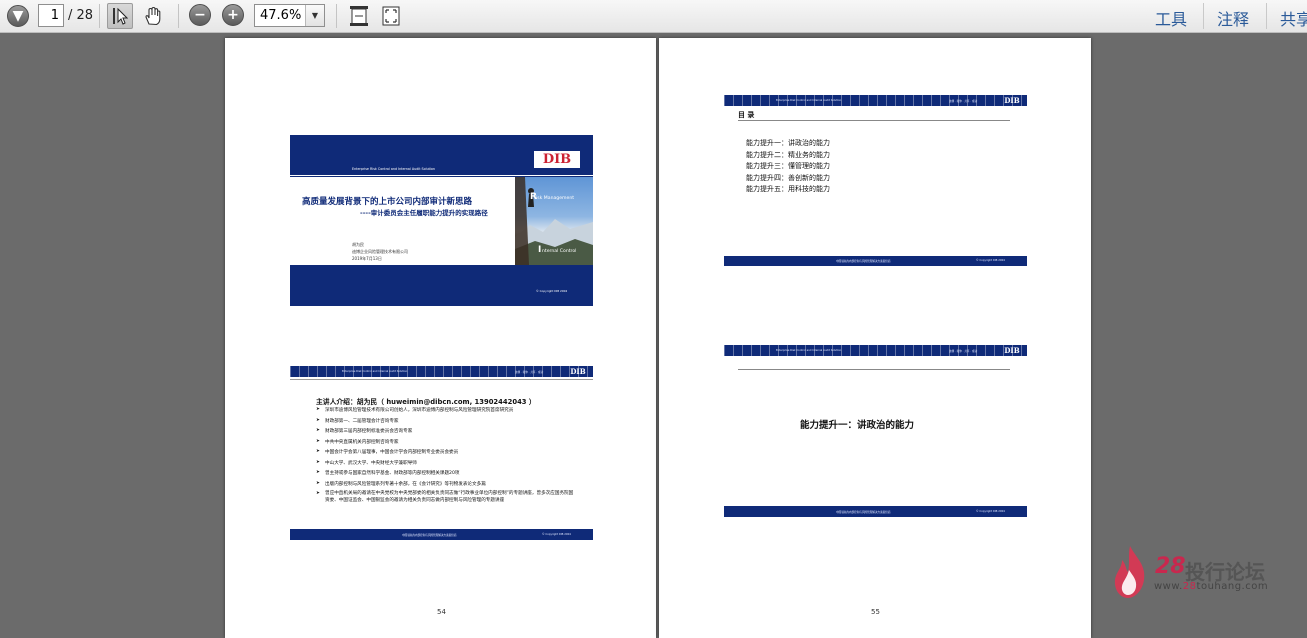 This screenshot has width=1307, height=638. I want to click on intro-bullet: 出版内部控制与风险管理系列专著十余部，在《会计研究》等刊物发表论文多篇, so click(405, 484).